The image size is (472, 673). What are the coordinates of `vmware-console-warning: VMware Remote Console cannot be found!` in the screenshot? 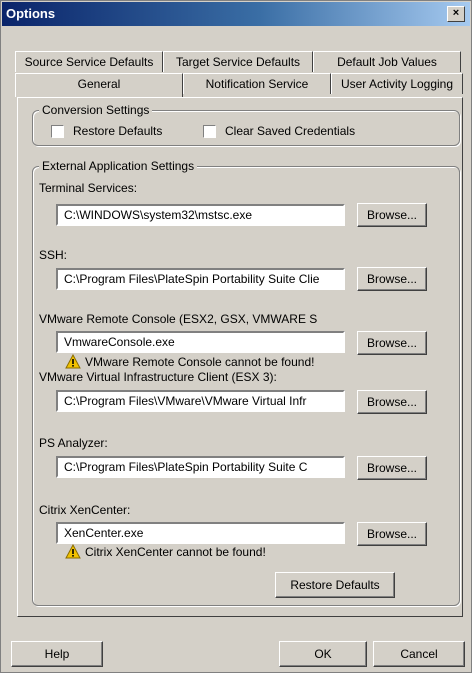 It's located at (189, 361).